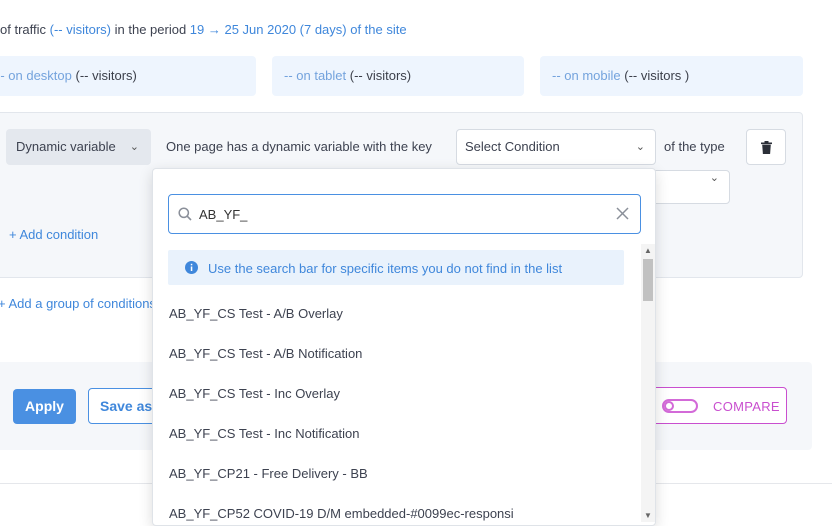 Image resolution: width=832 pixels, height=526 pixels. Describe the element at coordinates (66, 146) in the screenshot. I see `dynamic-variable-label: Dynamic variable` at that location.